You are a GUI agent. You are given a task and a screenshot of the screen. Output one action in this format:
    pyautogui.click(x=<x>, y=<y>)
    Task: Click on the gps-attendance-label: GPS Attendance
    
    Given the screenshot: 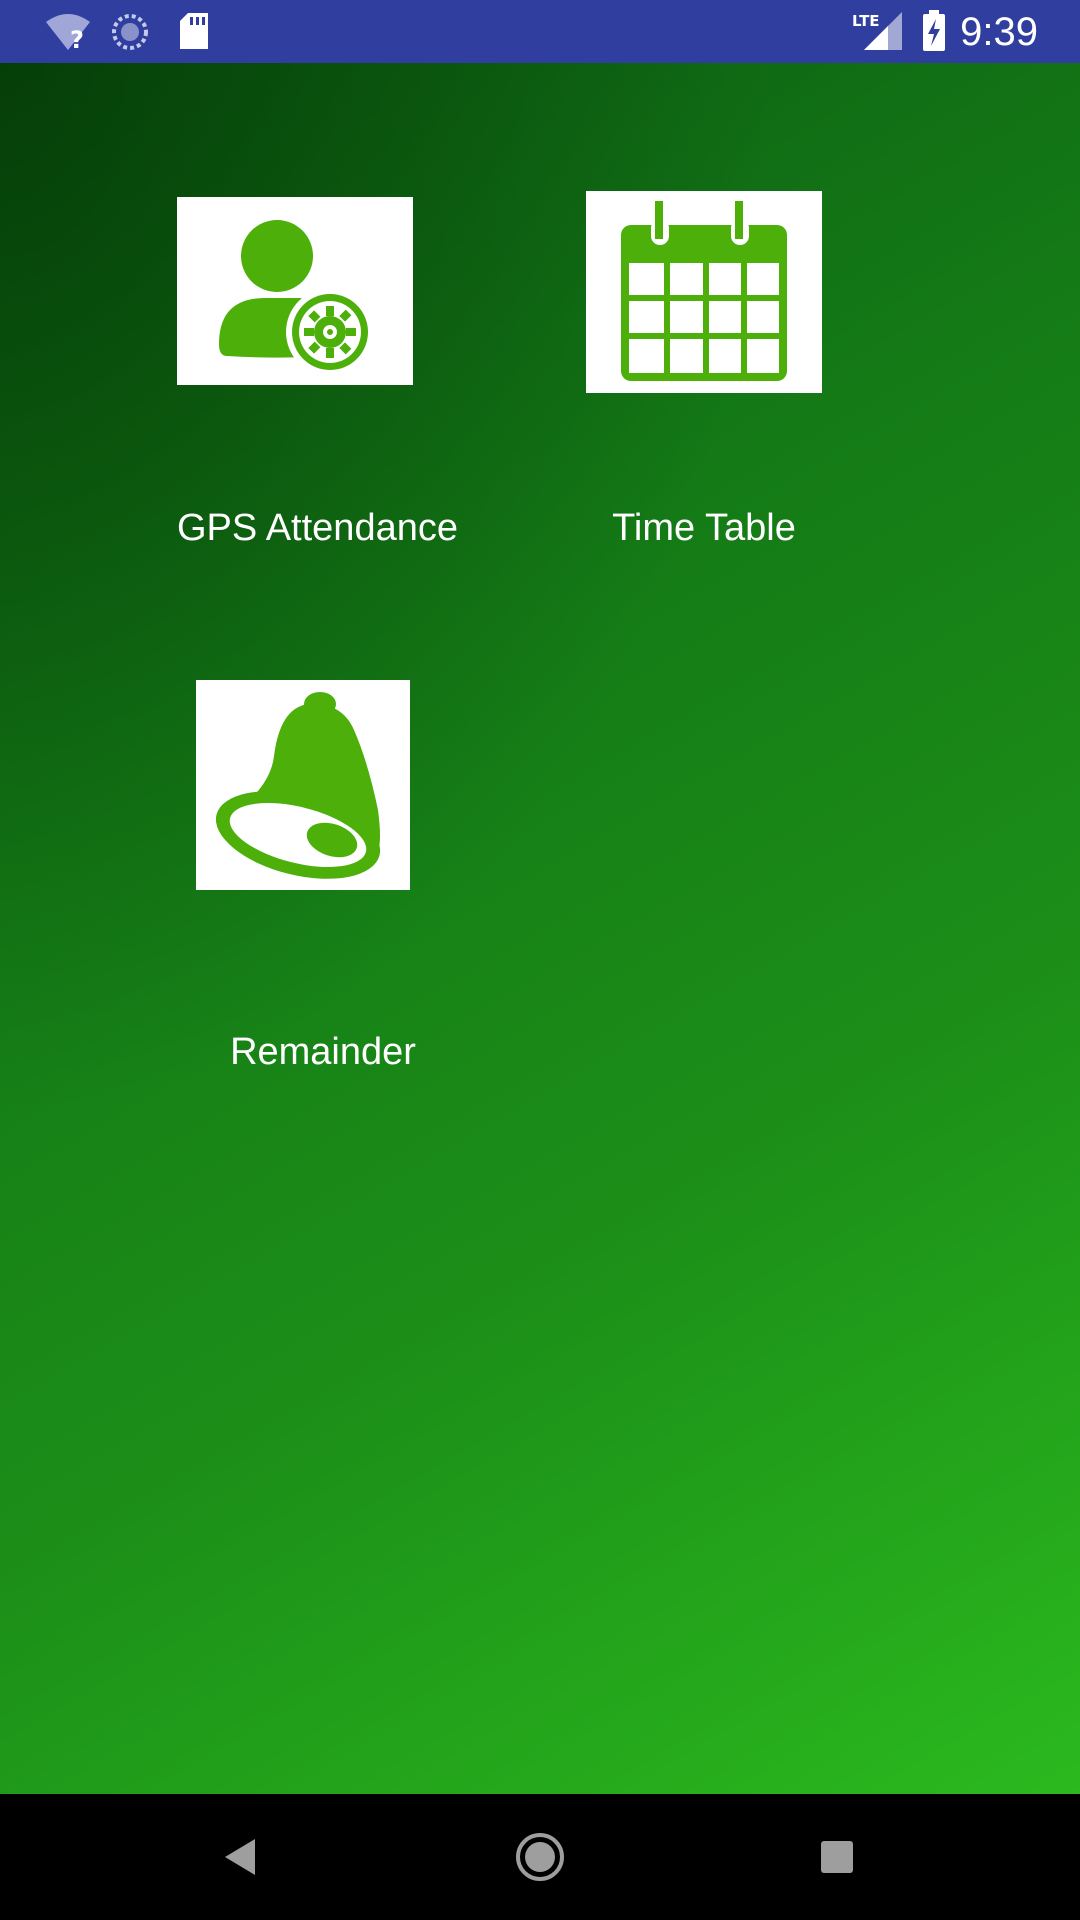 What is the action you would take?
    pyautogui.click(x=317, y=528)
    